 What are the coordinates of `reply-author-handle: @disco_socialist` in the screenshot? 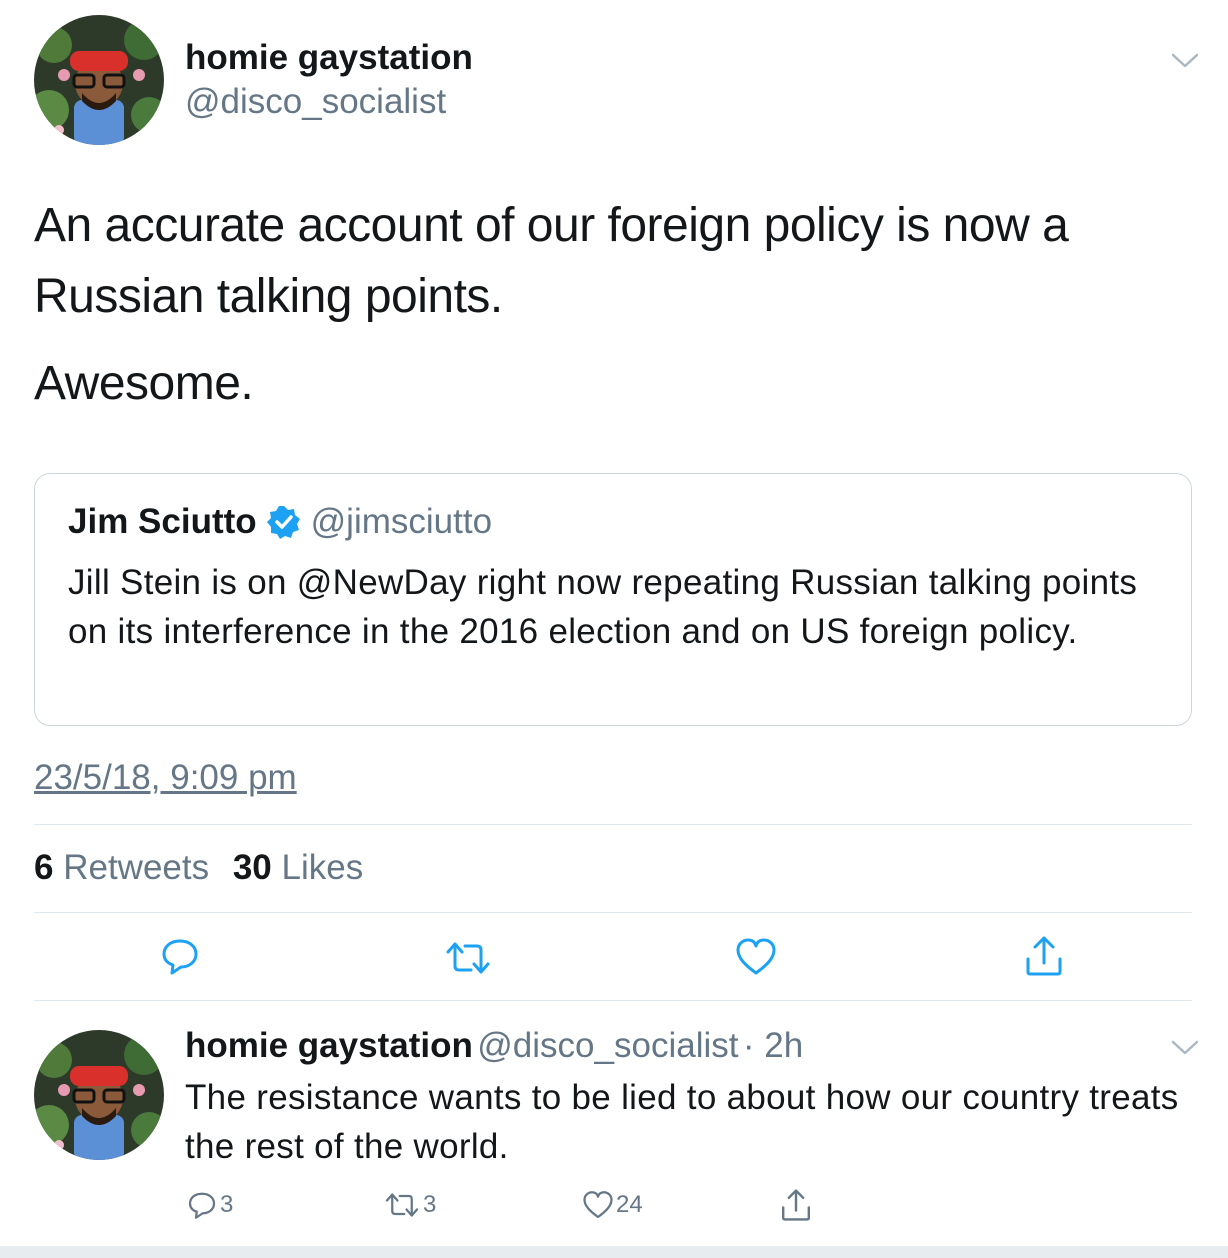 It's located at (607, 1045).